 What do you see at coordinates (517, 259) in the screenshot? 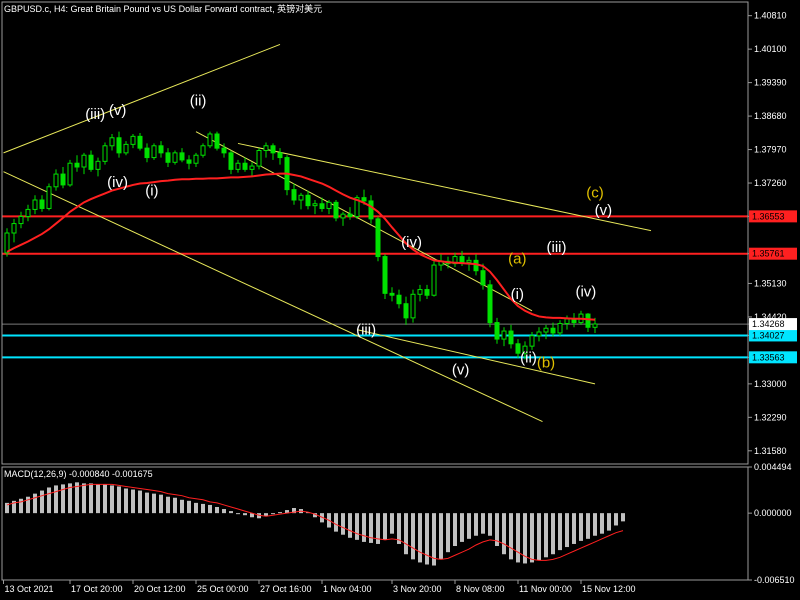
I see `wave-label: (a)` at bounding box center [517, 259].